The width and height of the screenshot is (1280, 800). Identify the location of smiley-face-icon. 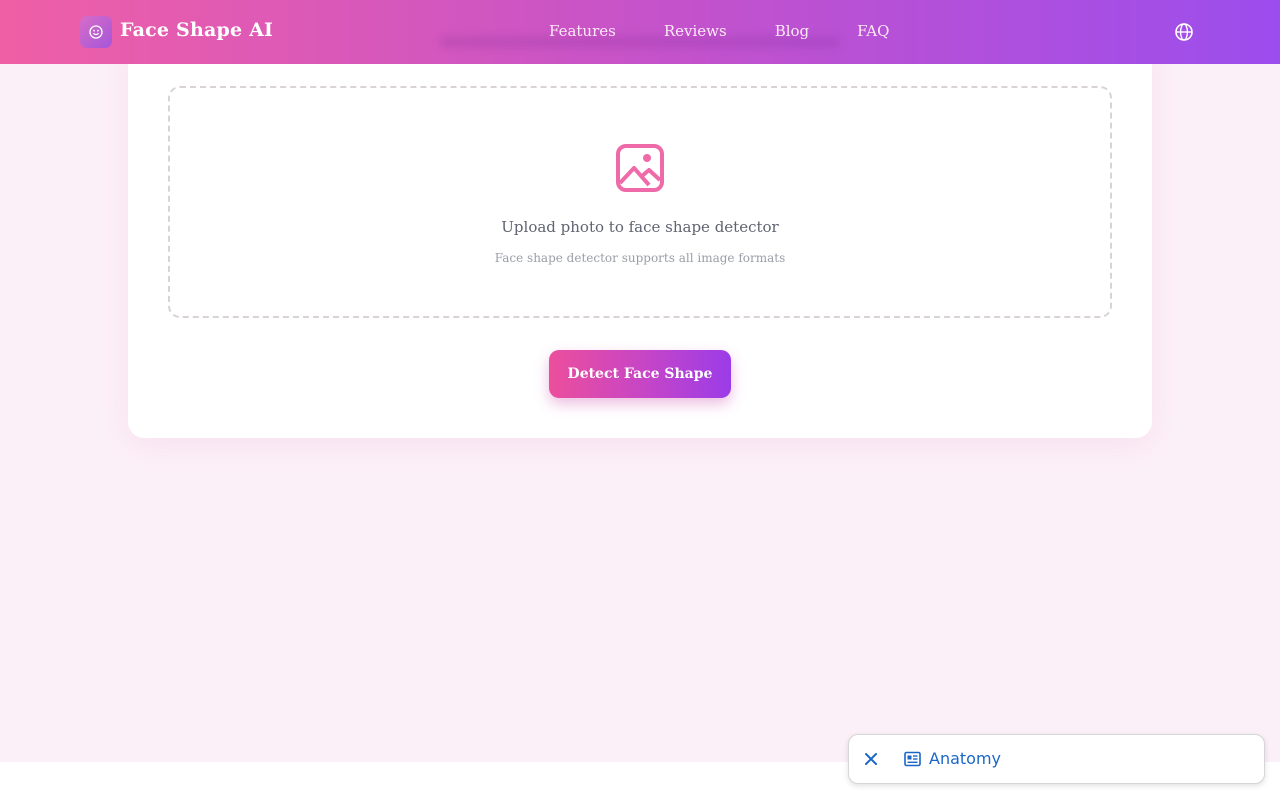
(96, 32).